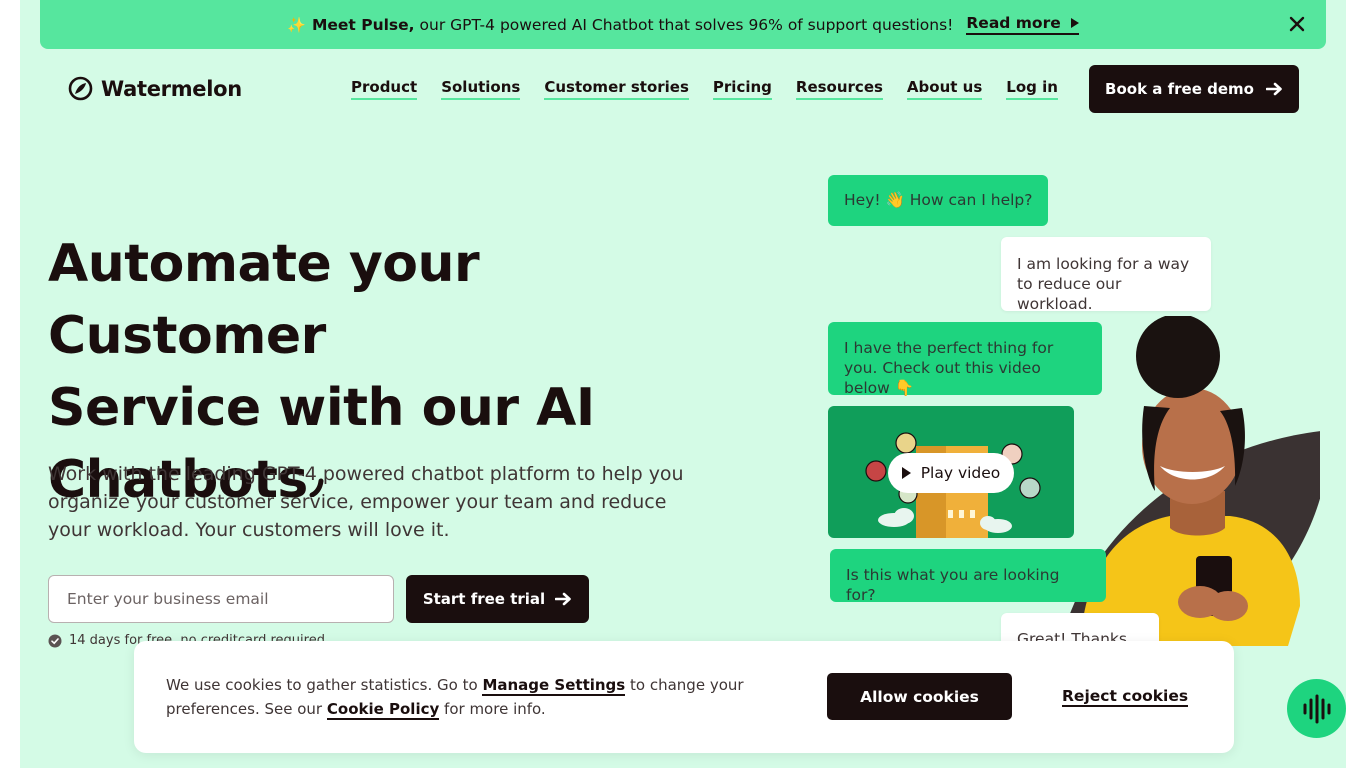 The height and width of the screenshot is (768, 1366). I want to click on hero-title-line-1: Automate your Customer, so click(264, 300).